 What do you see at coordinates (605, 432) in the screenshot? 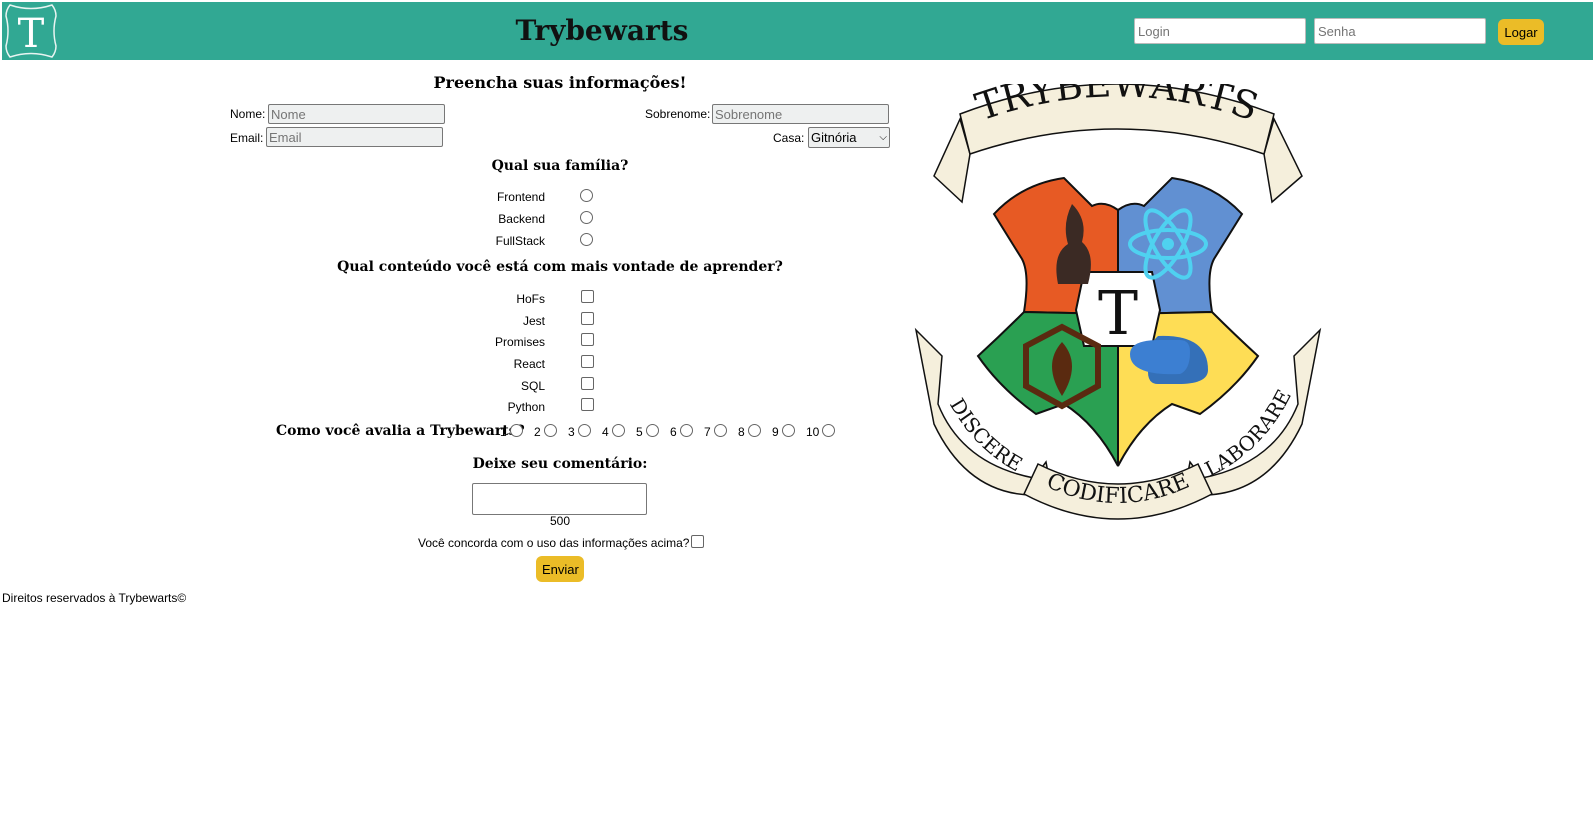
I see `rating-label: 4` at bounding box center [605, 432].